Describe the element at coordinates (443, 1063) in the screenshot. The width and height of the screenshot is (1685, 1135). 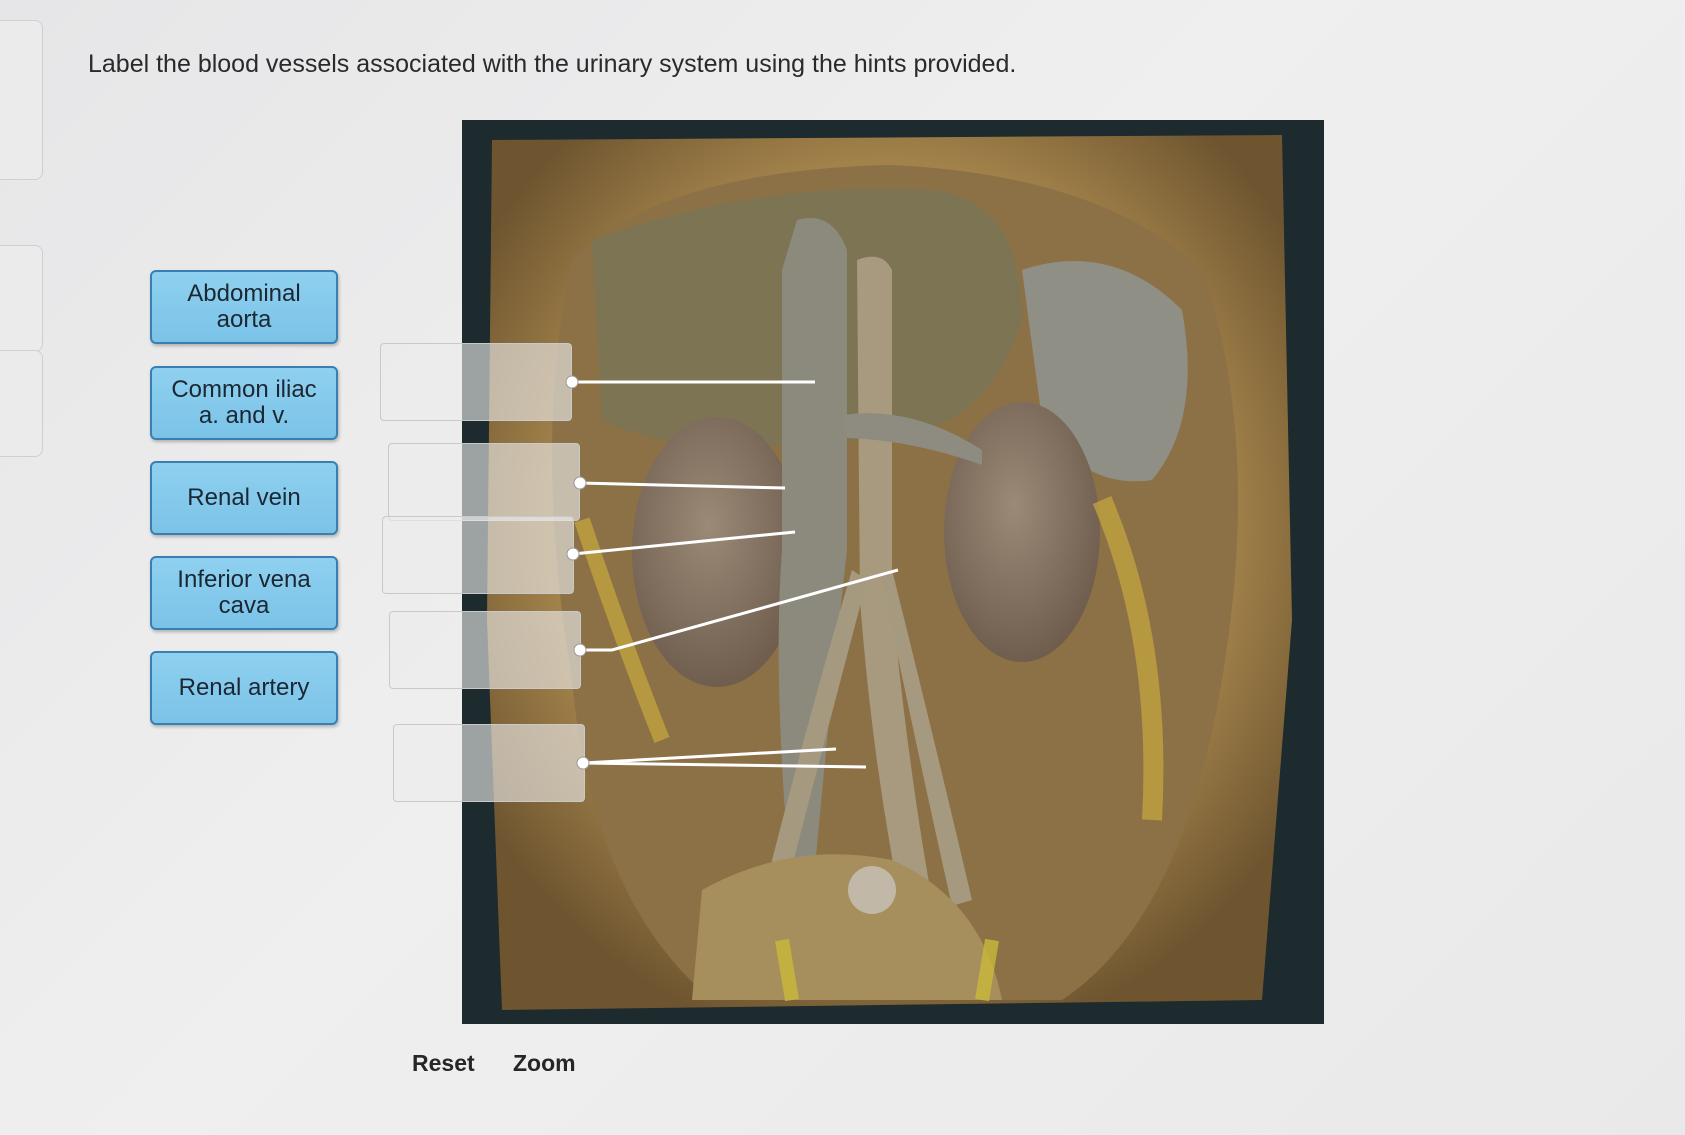
I see `reset-button: Reset` at that location.